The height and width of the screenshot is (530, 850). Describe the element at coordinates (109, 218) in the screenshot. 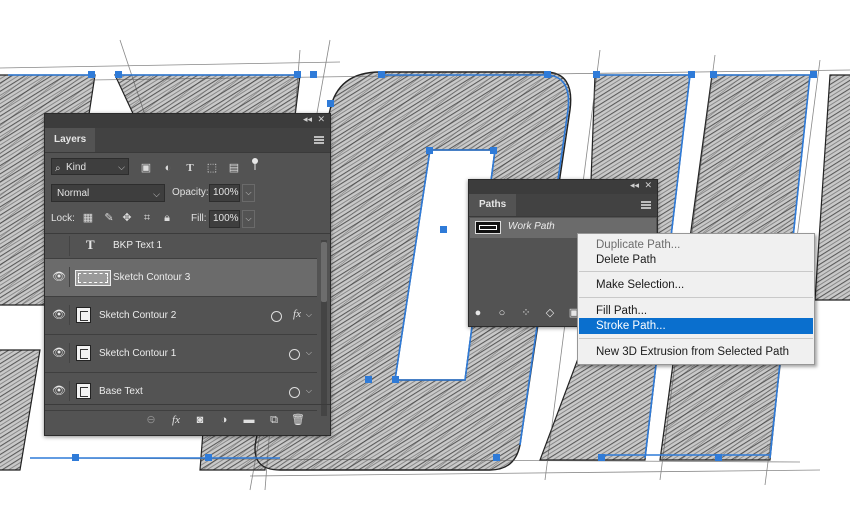

I see `lock-image-pixels-icon: ✎` at that location.